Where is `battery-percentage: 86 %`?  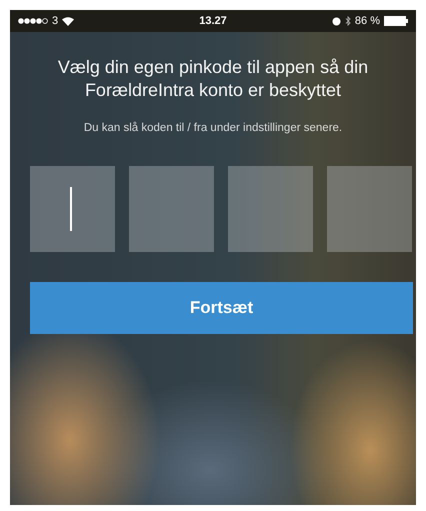 battery-percentage: 86 % is located at coordinates (367, 21).